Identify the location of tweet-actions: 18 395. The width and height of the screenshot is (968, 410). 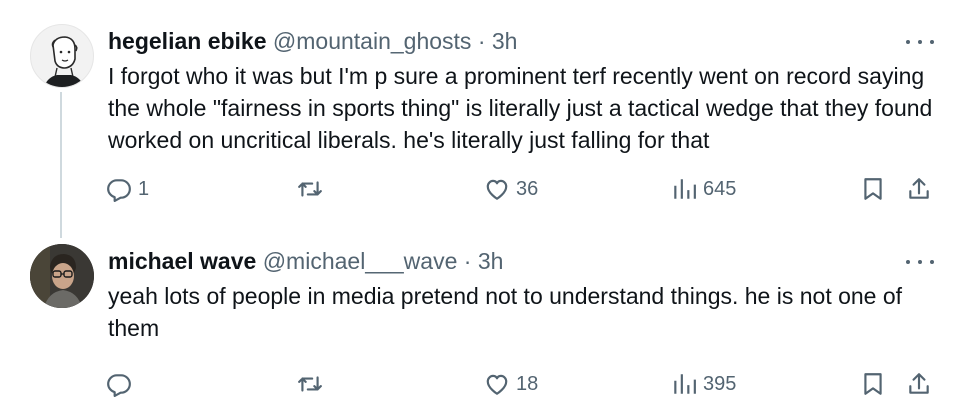
(484, 384).